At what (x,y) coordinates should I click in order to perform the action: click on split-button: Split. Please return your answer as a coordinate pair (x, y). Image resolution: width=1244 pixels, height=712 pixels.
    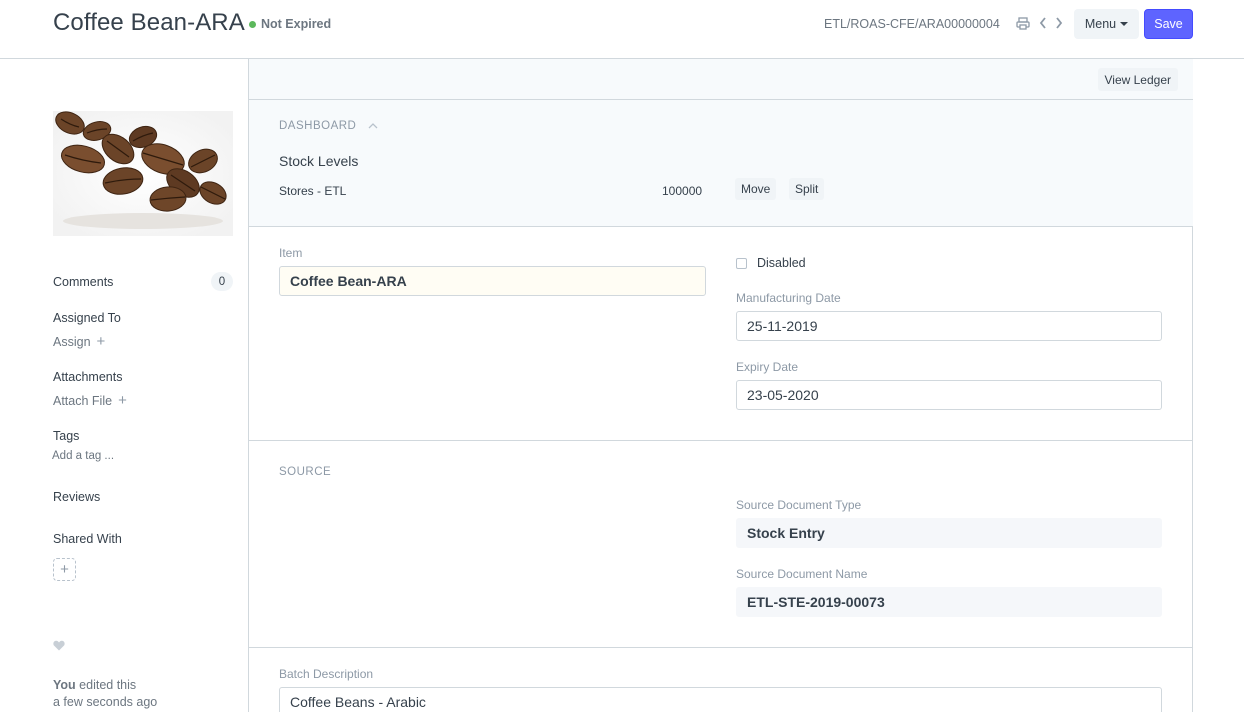
    Looking at the image, I should click on (807, 189).